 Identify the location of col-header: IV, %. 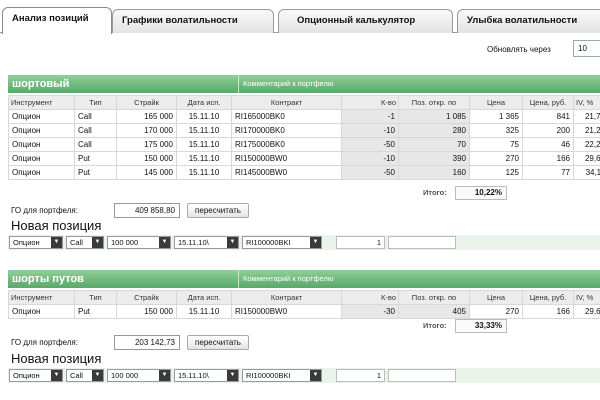
(586, 297).